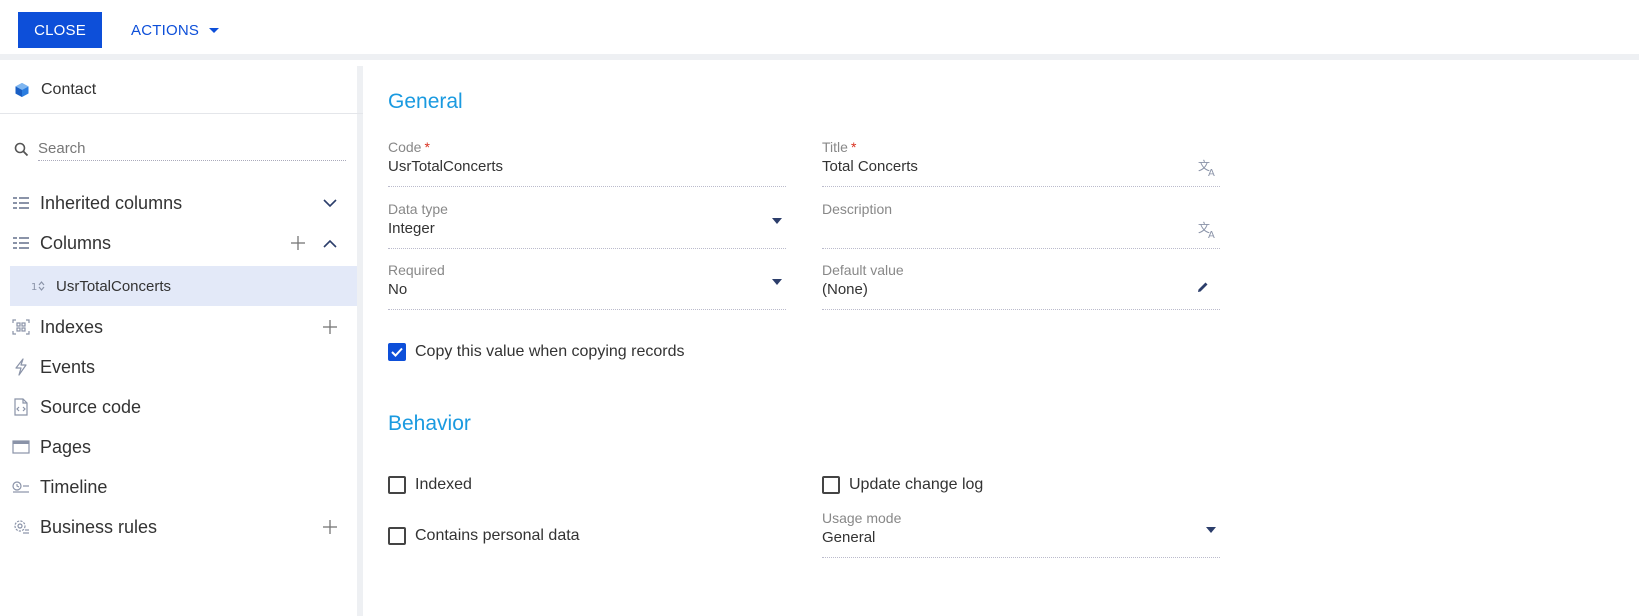 The height and width of the screenshot is (616, 1639). Describe the element at coordinates (409, 147) in the screenshot. I see `code-label: Code *` at that location.